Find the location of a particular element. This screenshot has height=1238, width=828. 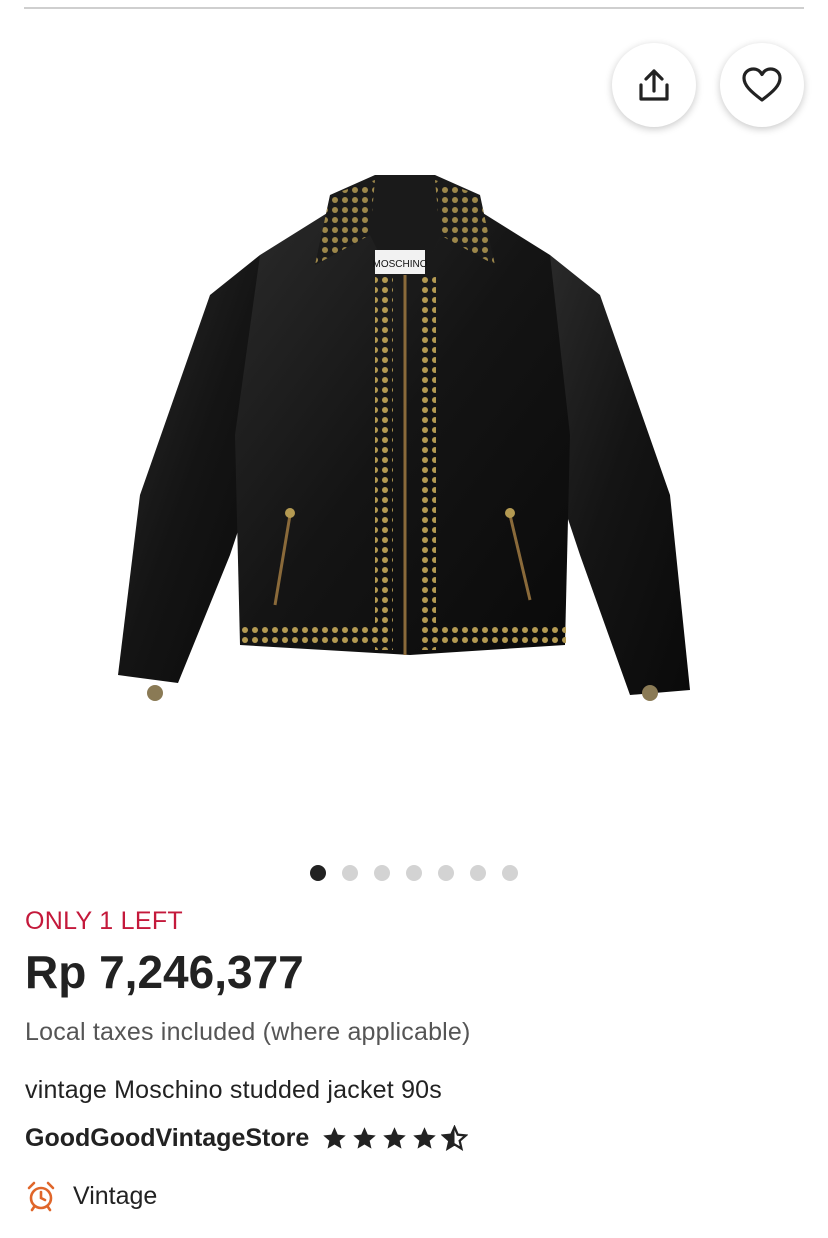

listing-tag: Vintage is located at coordinates (91, 1196).